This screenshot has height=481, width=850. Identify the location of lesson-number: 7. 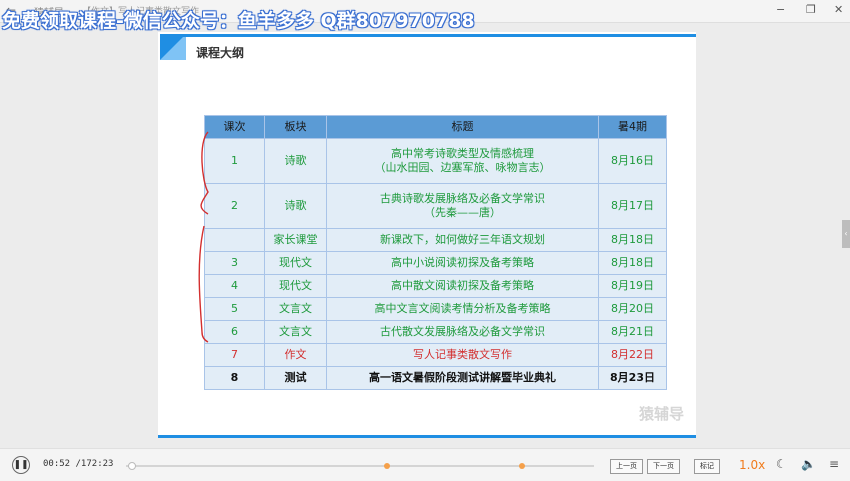
(234, 355).